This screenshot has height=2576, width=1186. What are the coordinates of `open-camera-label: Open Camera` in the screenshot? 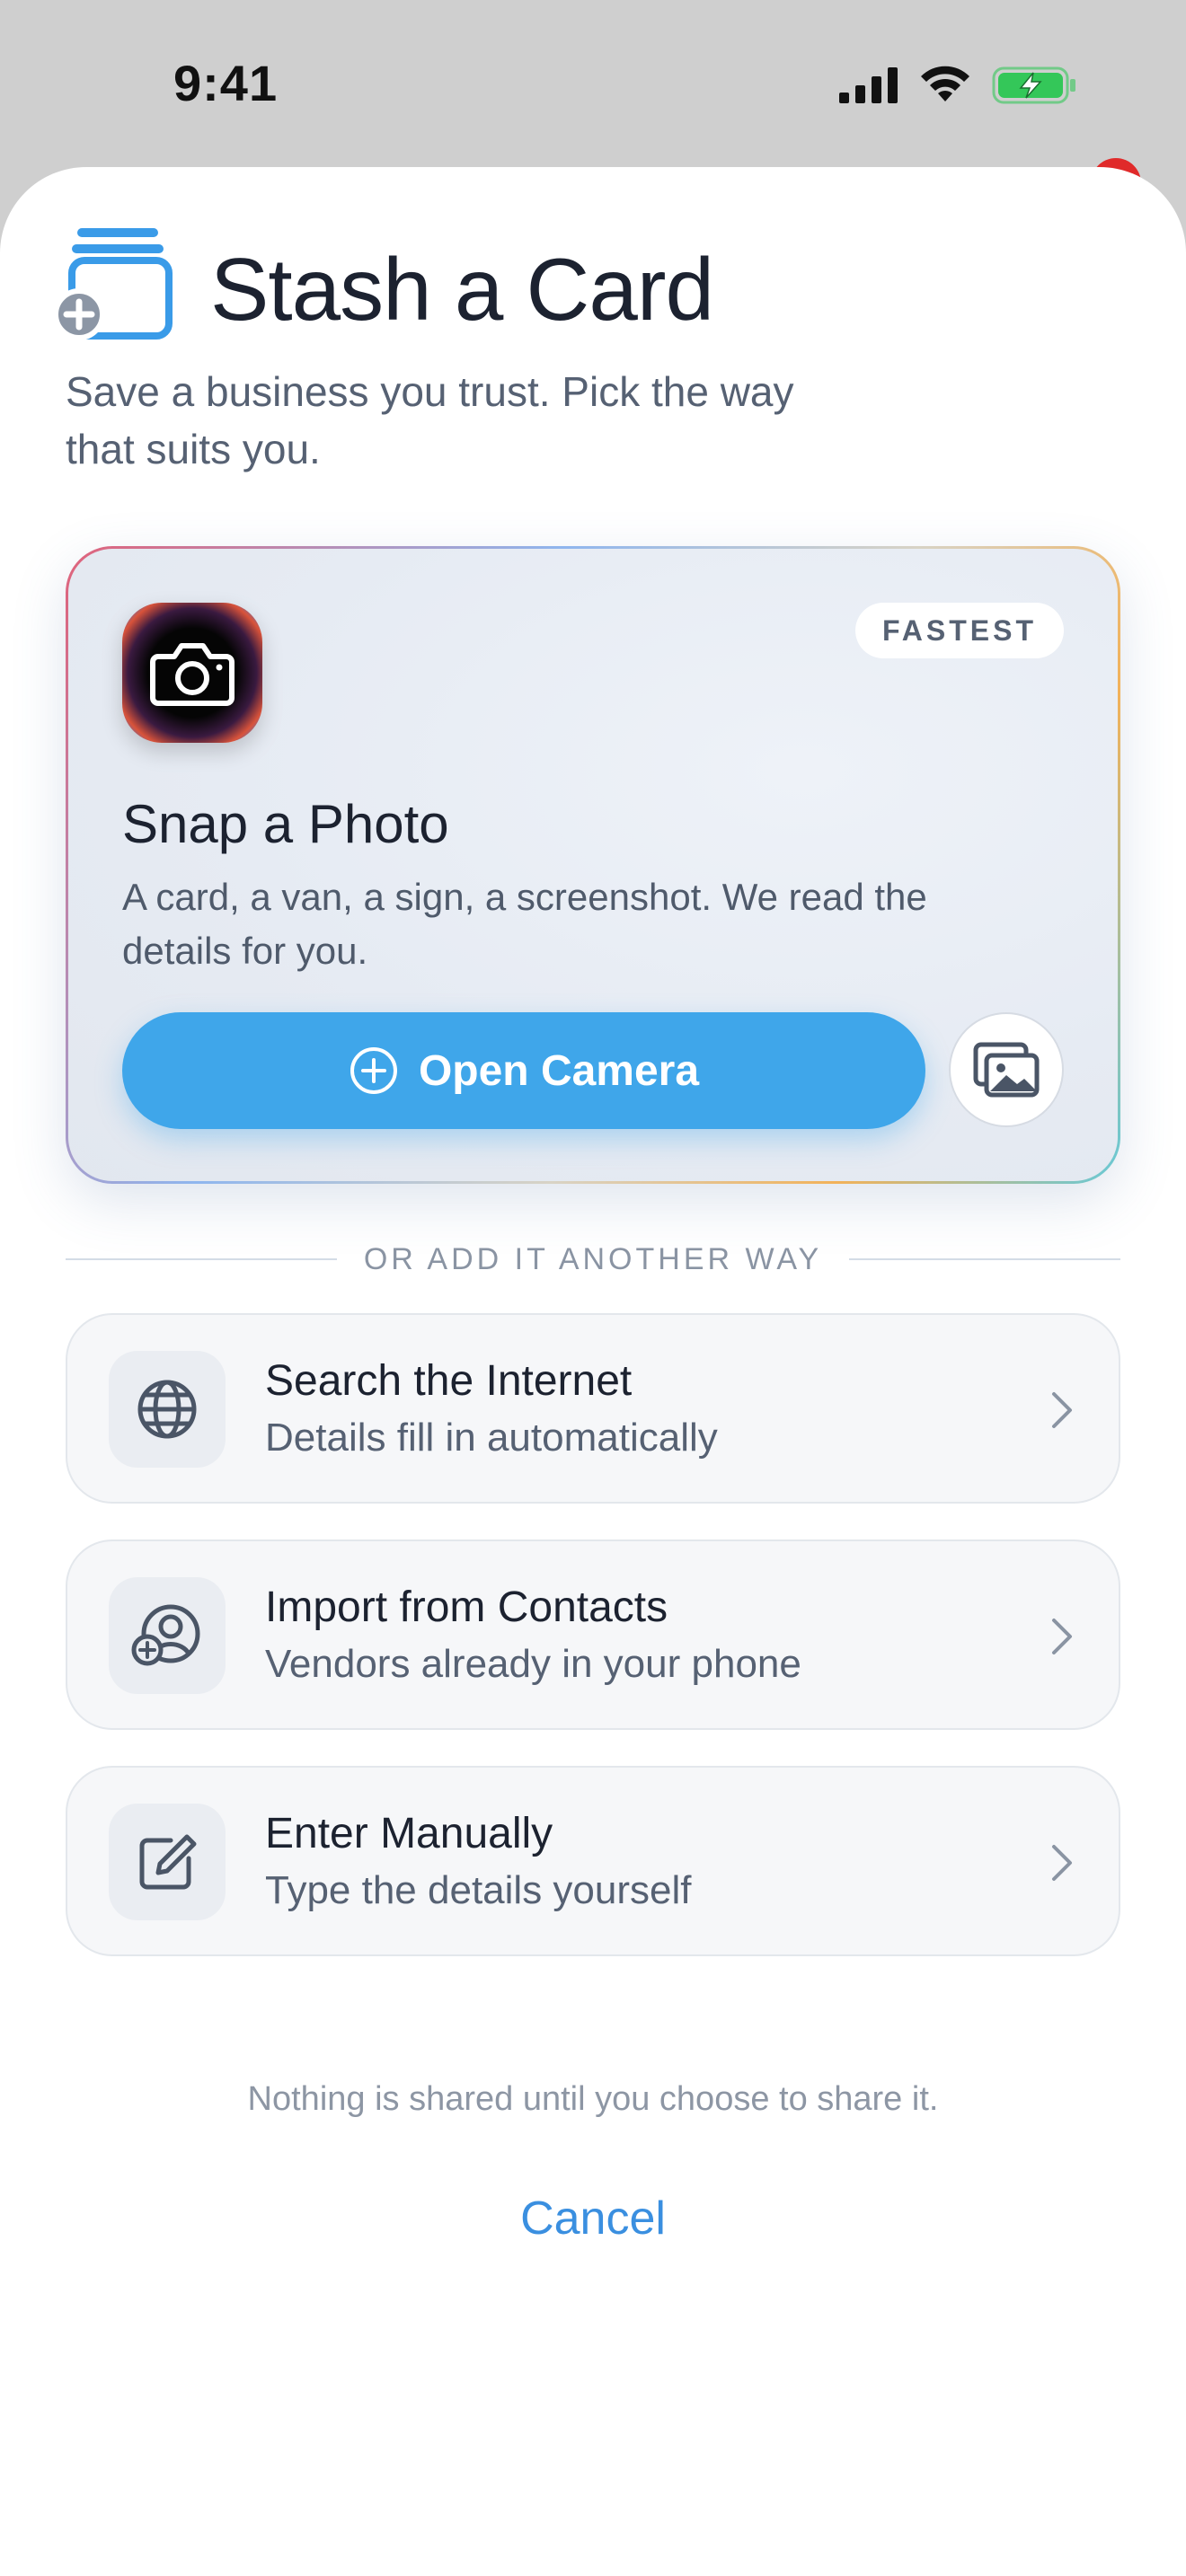 It's located at (559, 1070).